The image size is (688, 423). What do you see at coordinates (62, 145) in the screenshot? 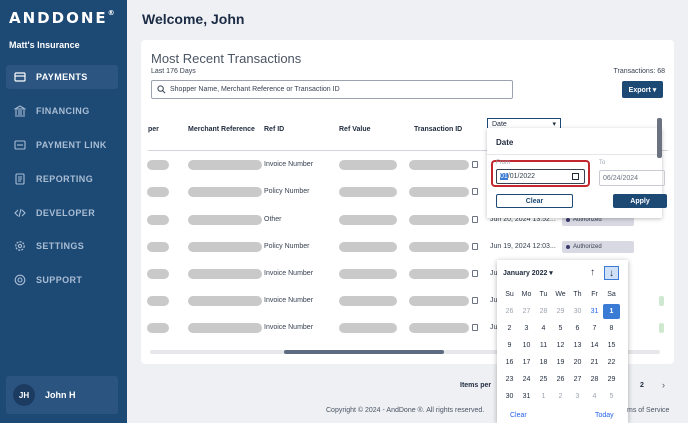
I see `nav-item-payment-link: PAYMENT LINK` at bounding box center [62, 145].